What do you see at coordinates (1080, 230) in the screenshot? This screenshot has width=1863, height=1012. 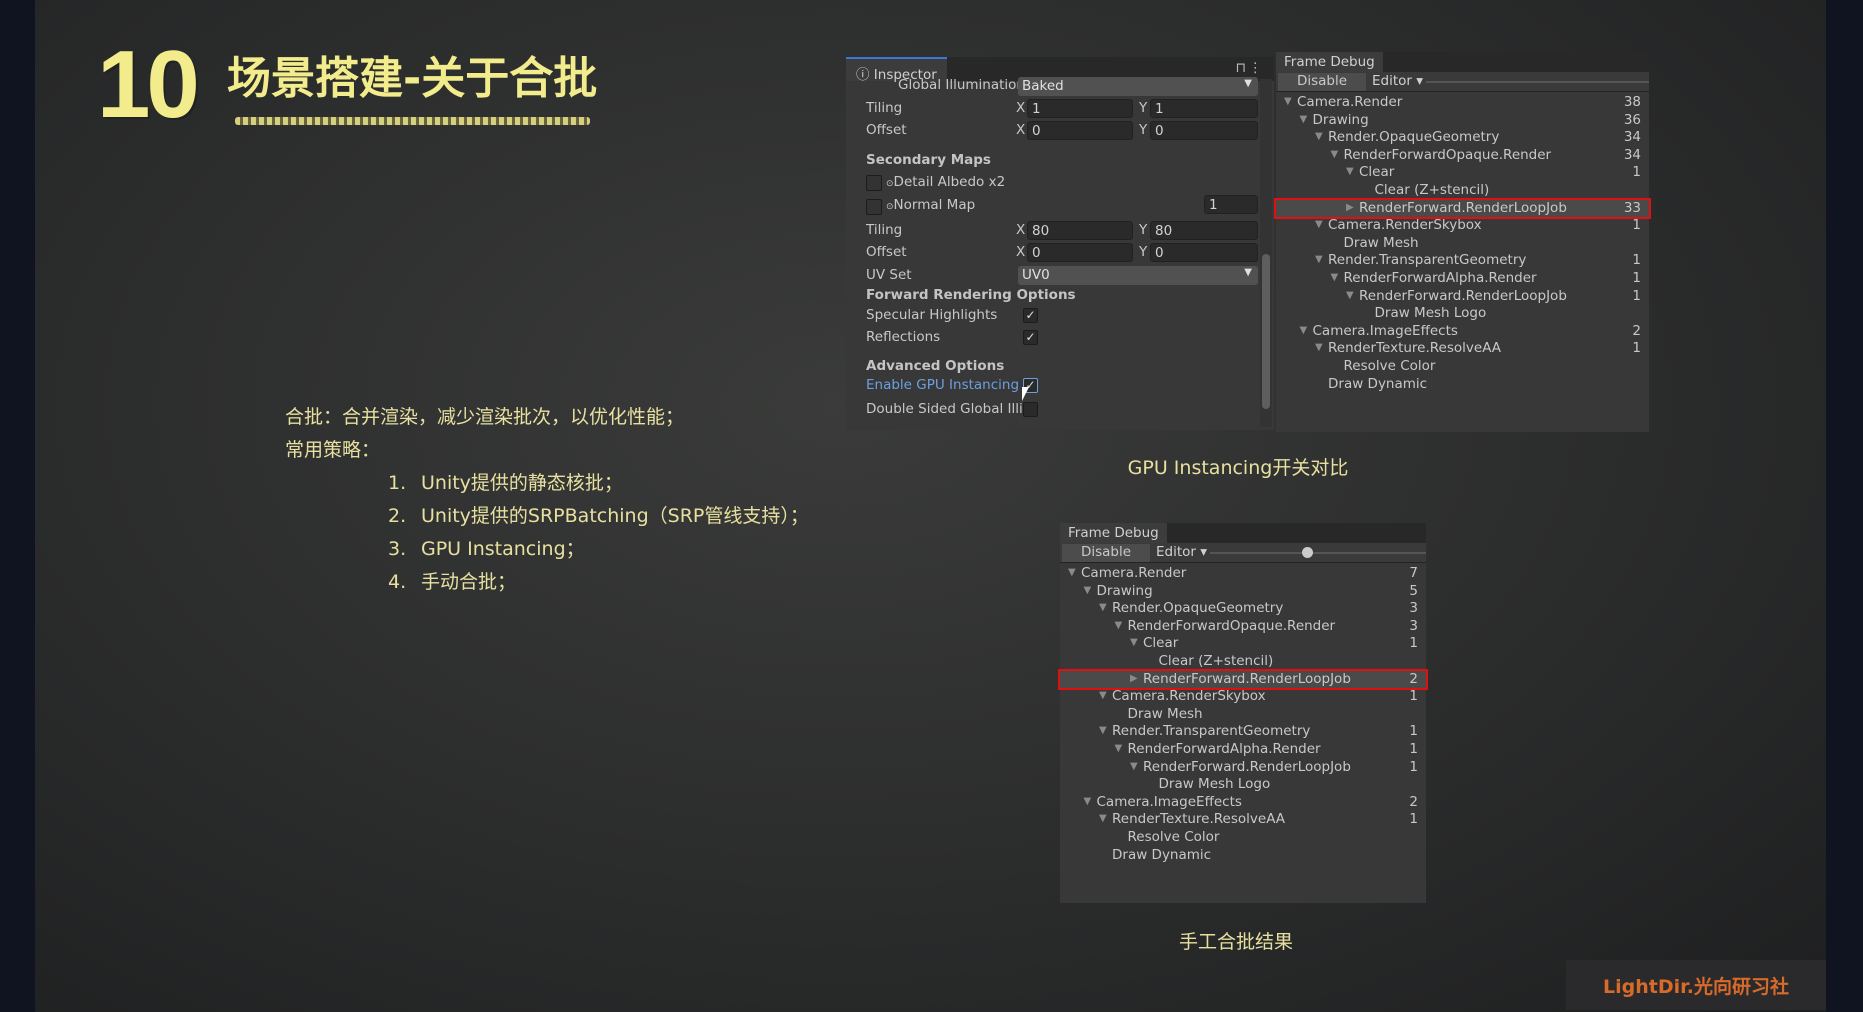 I see `tiling2-x-field: 80` at bounding box center [1080, 230].